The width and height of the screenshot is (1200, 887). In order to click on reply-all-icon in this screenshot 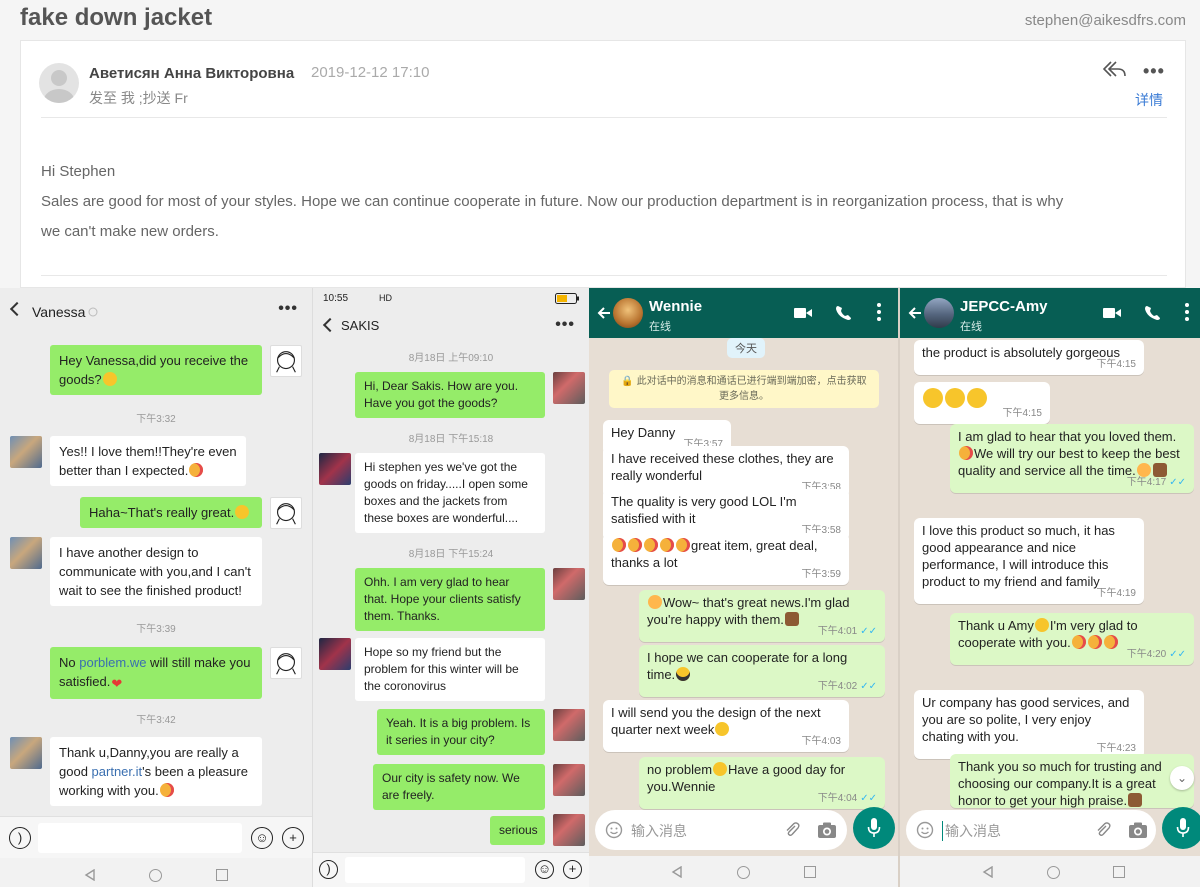, I will do `click(1114, 69)`.